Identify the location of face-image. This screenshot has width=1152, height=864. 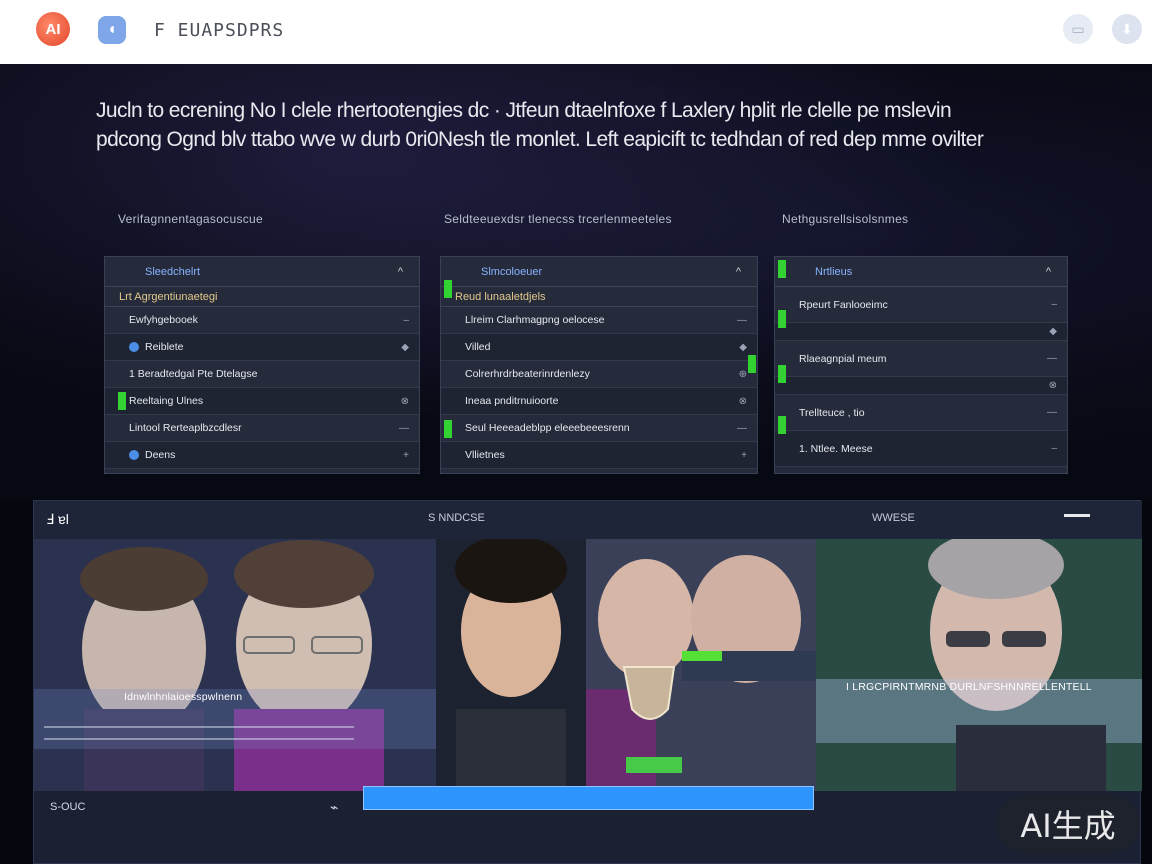
(511, 665).